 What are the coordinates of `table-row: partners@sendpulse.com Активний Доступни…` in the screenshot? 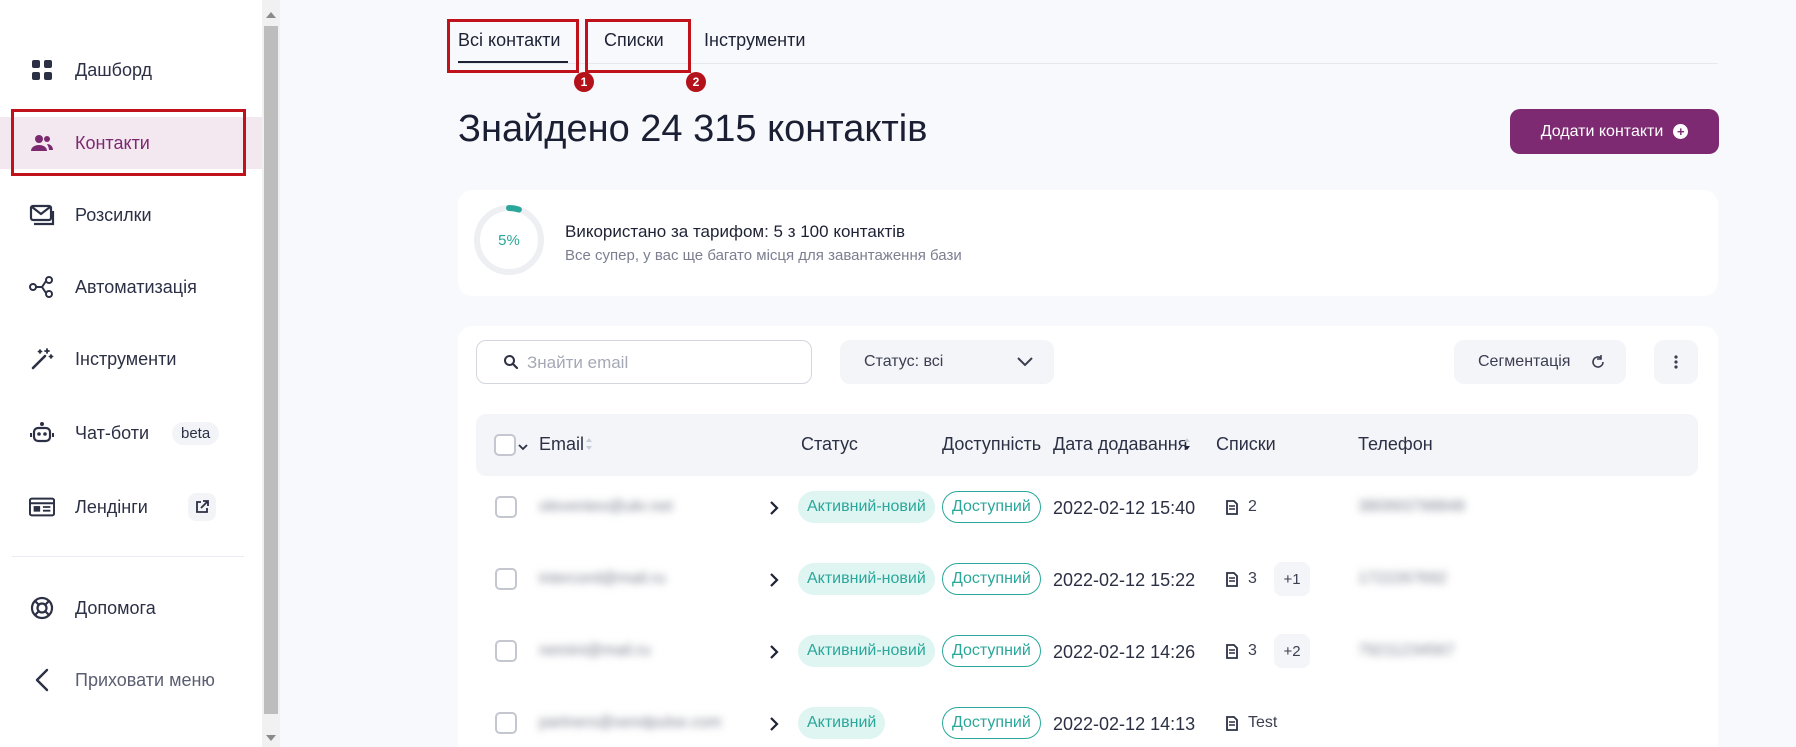 It's located at (1087, 719).